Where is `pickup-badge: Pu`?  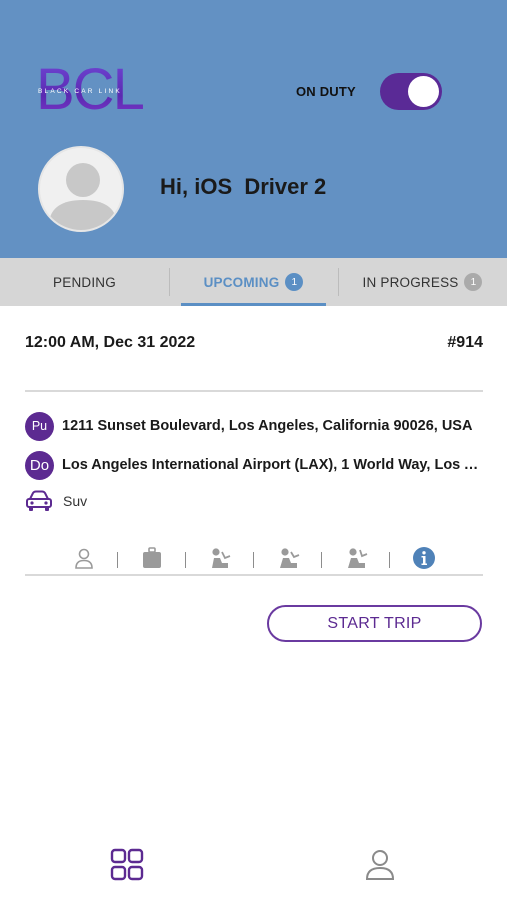 pickup-badge: Pu is located at coordinates (39, 426).